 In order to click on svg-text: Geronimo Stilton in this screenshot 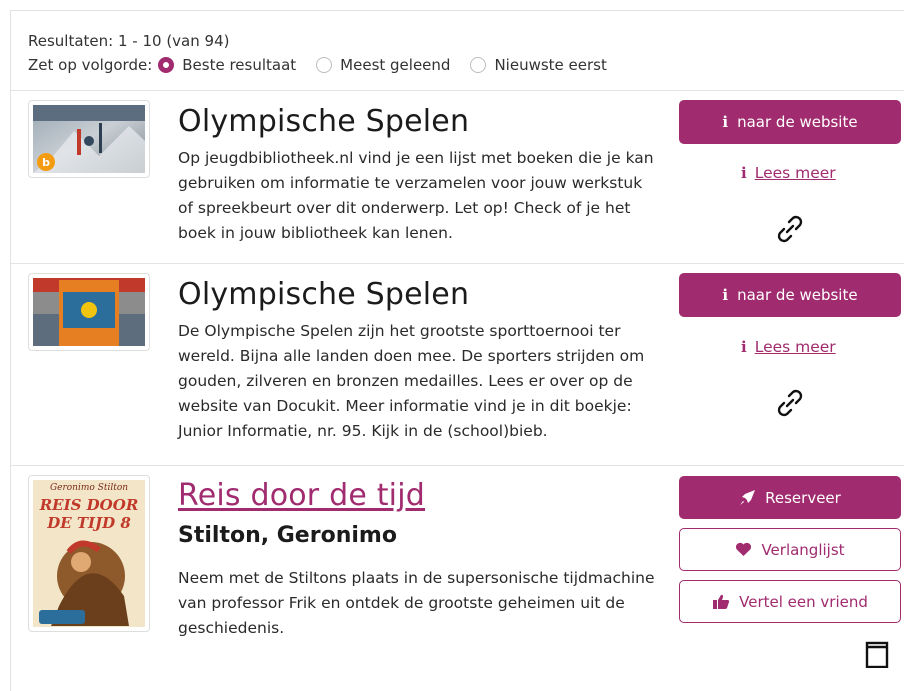, I will do `click(89, 488)`.